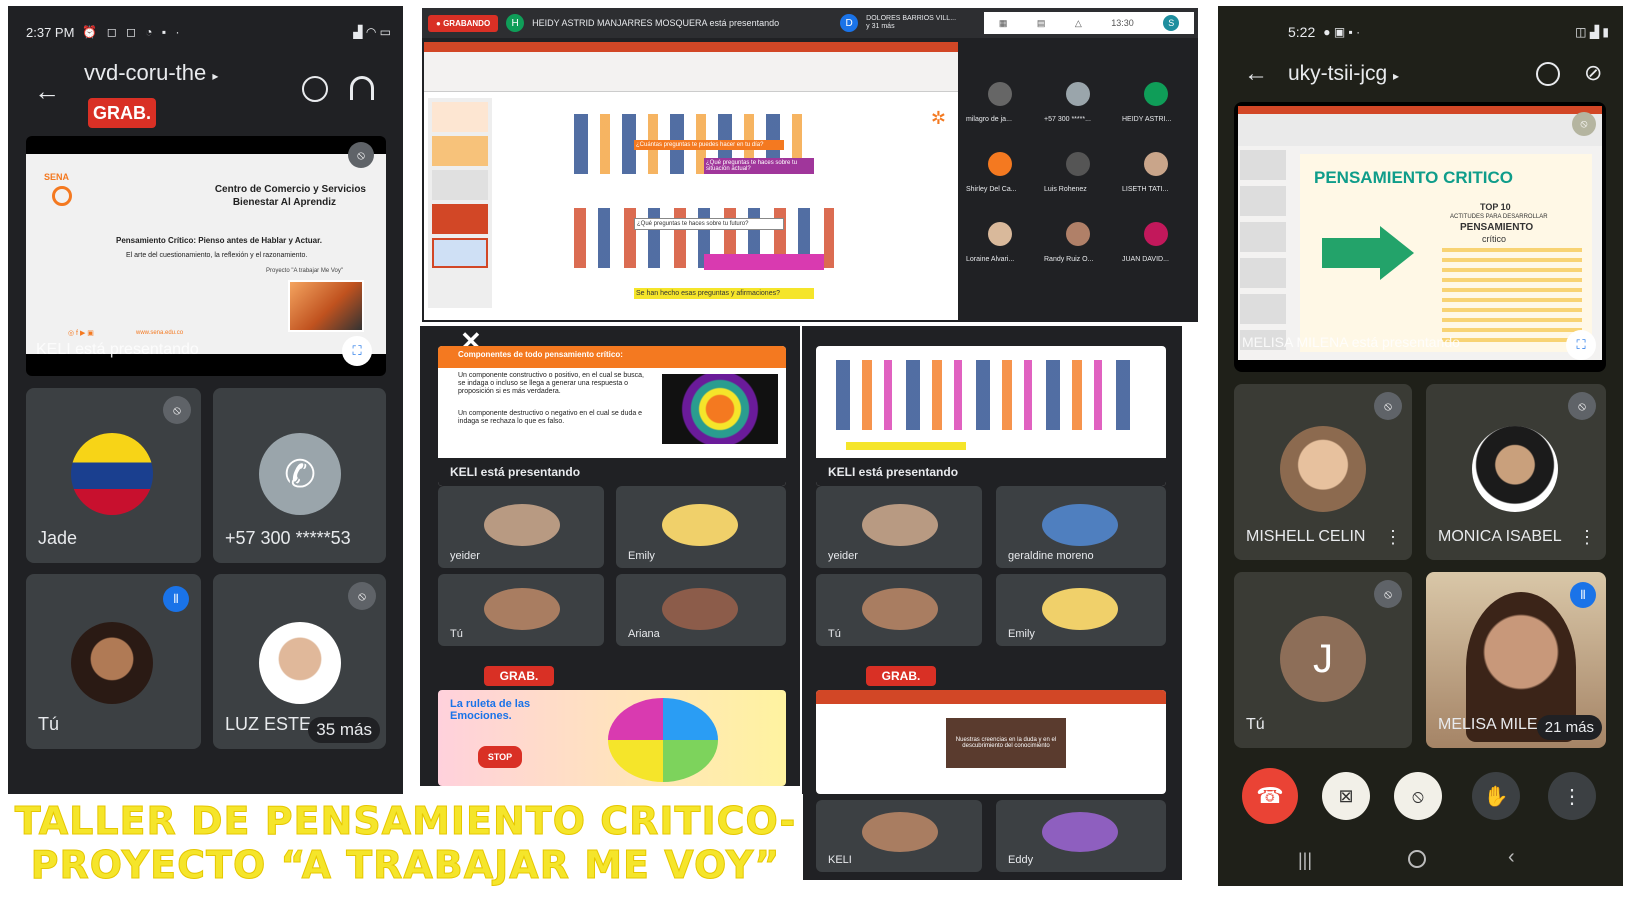  What do you see at coordinates (1511, 857) in the screenshot?
I see `back-nav-icon: ‹` at bounding box center [1511, 857].